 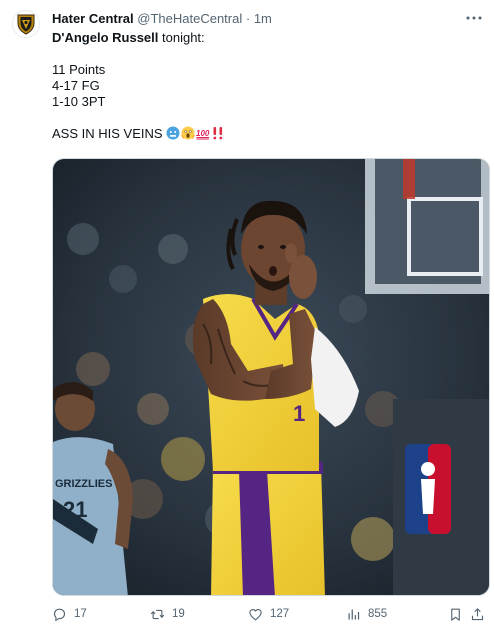 I want to click on bookmark-button, so click(x=459, y=614).